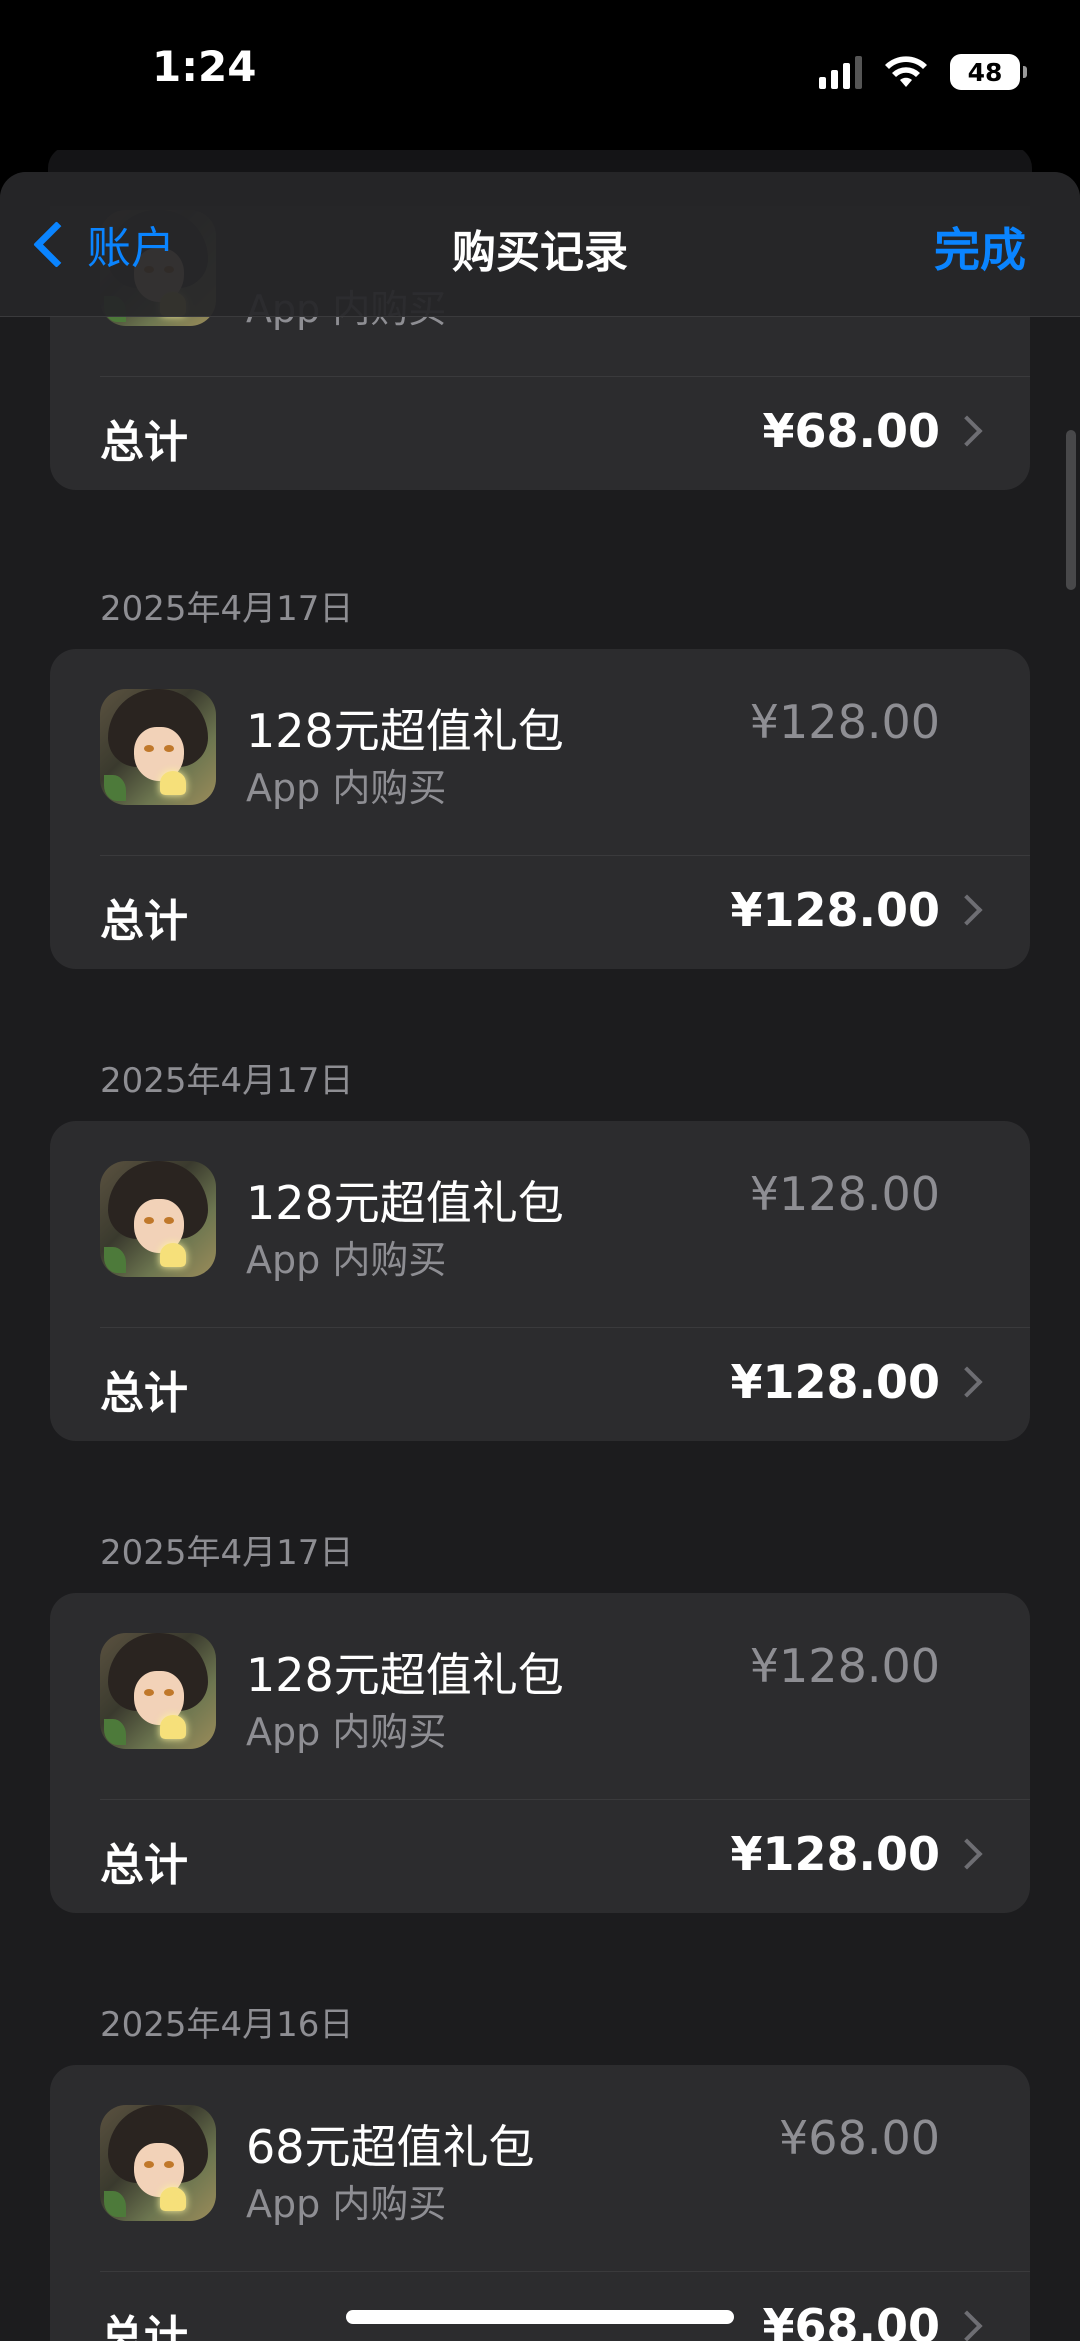 Image resolution: width=1080 pixels, height=2341 pixels. I want to click on navigation-bar: 账户 购买记录 完成, so click(540, 244).